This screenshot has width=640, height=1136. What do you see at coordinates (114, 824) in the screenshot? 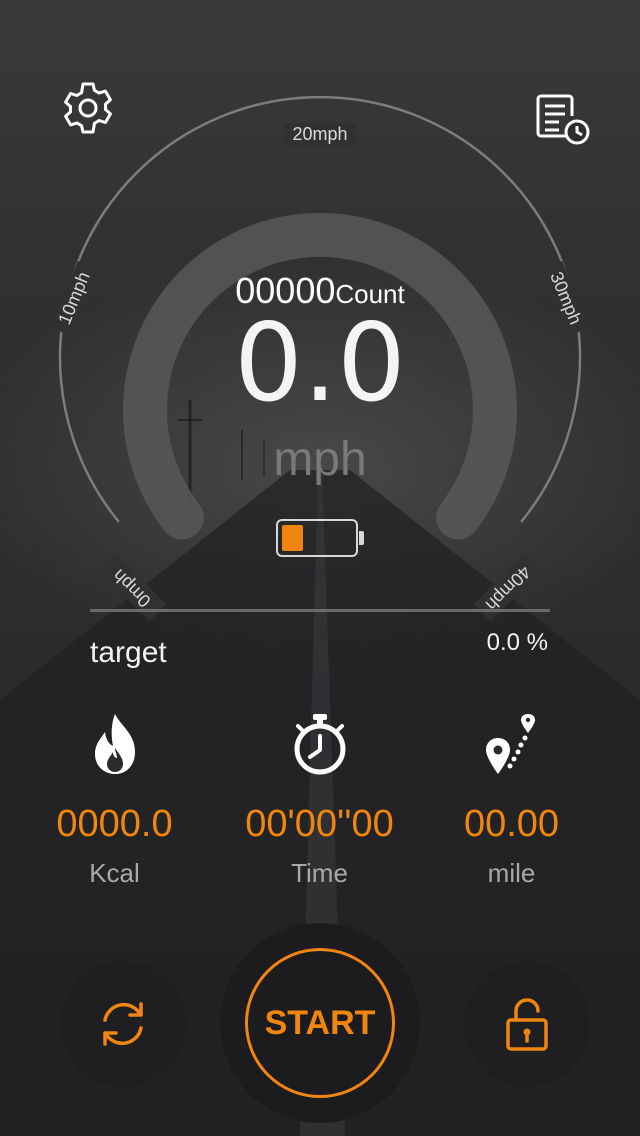
I see `calories-value: 0000.0` at bounding box center [114, 824].